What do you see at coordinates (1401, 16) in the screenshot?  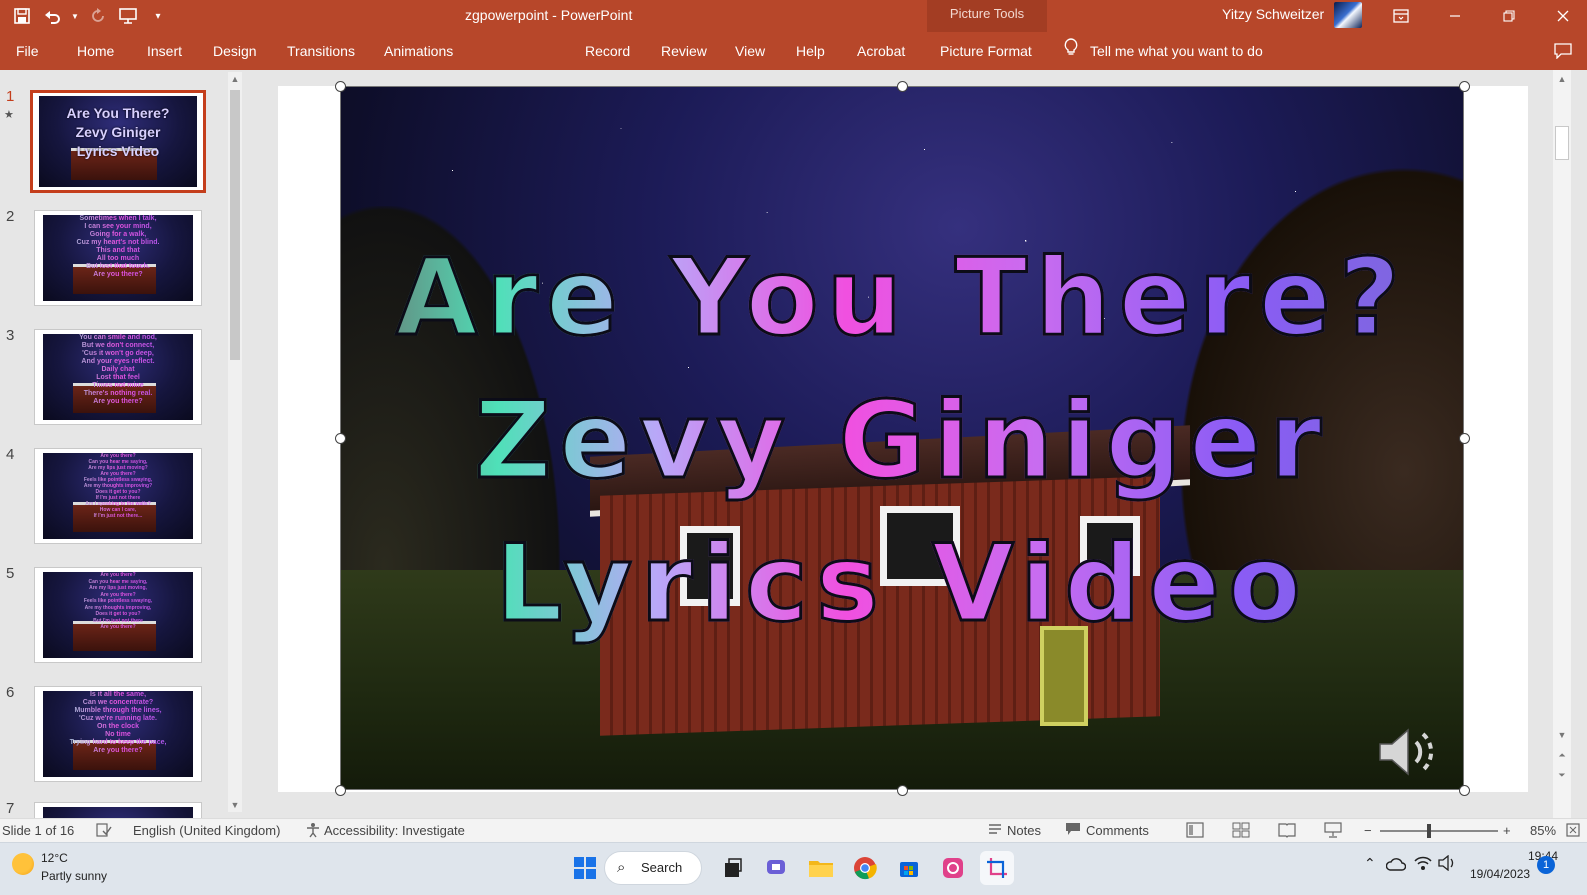 I see `ribbon-display-options-icon` at bounding box center [1401, 16].